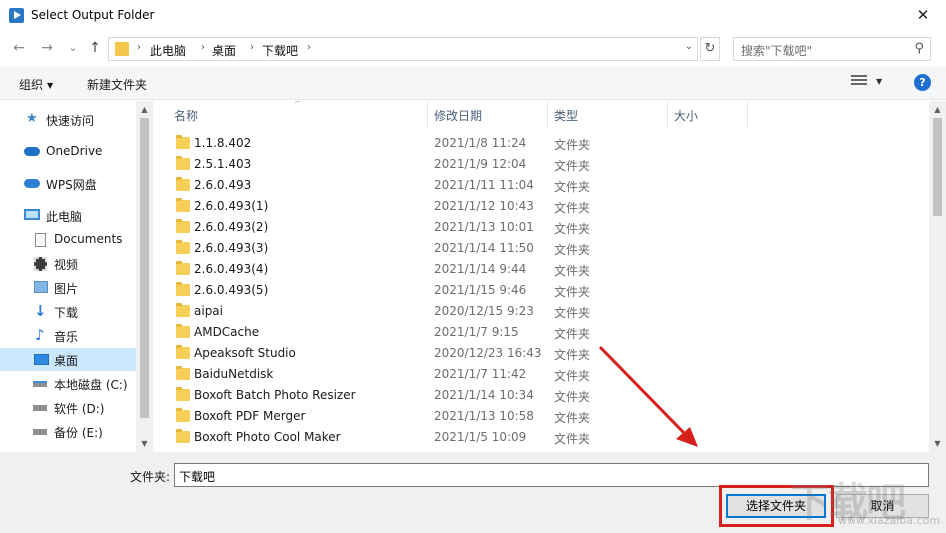  I want to click on sidebar-item-pictures: 图片, so click(68, 287).